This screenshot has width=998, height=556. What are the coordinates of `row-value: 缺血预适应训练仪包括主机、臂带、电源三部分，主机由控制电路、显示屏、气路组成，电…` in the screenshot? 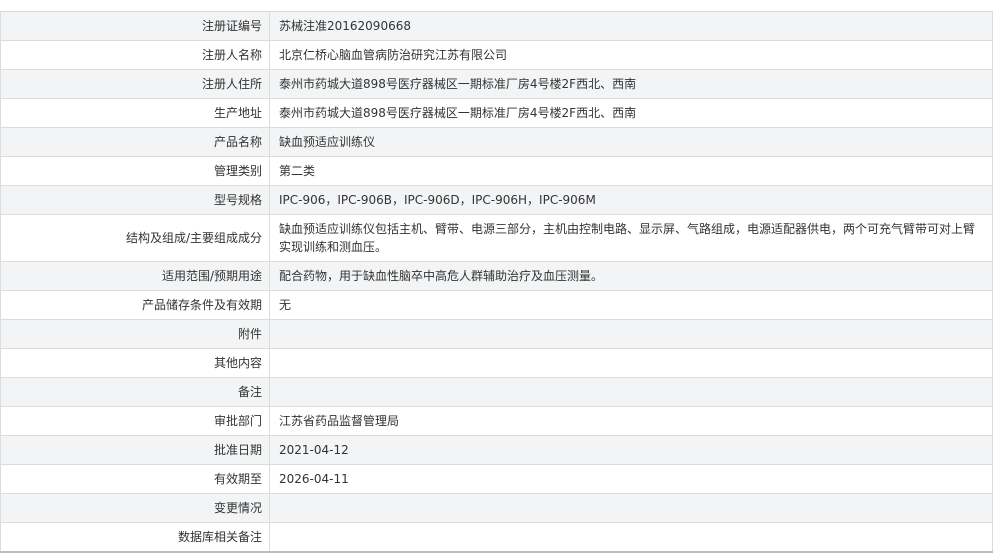 It's located at (631, 238).